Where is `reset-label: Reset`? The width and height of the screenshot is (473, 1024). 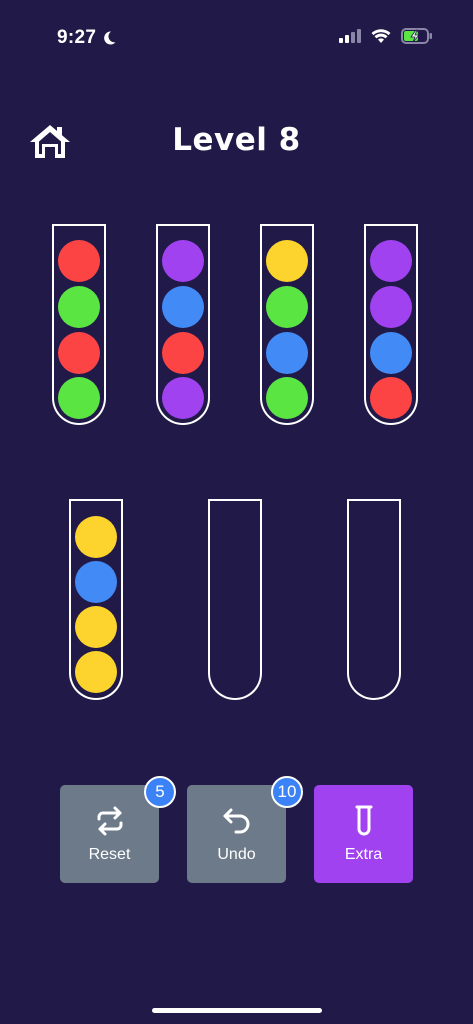 reset-label: Reset is located at coordinates (109, 854).